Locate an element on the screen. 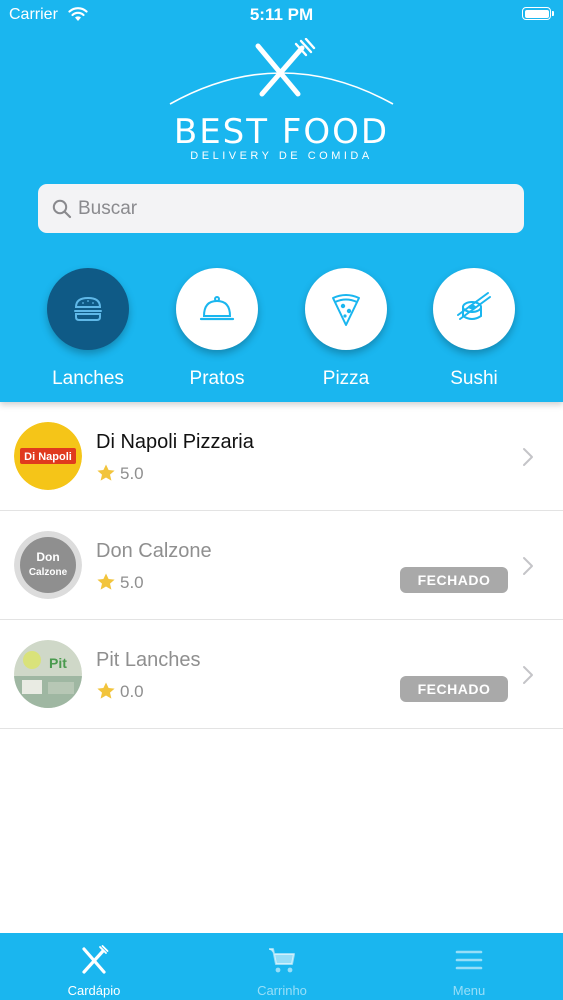 This screenshot has width=563, height=1000. tab-bar: Cardápio Carrinho Menu is located at coordinates (281, 966).